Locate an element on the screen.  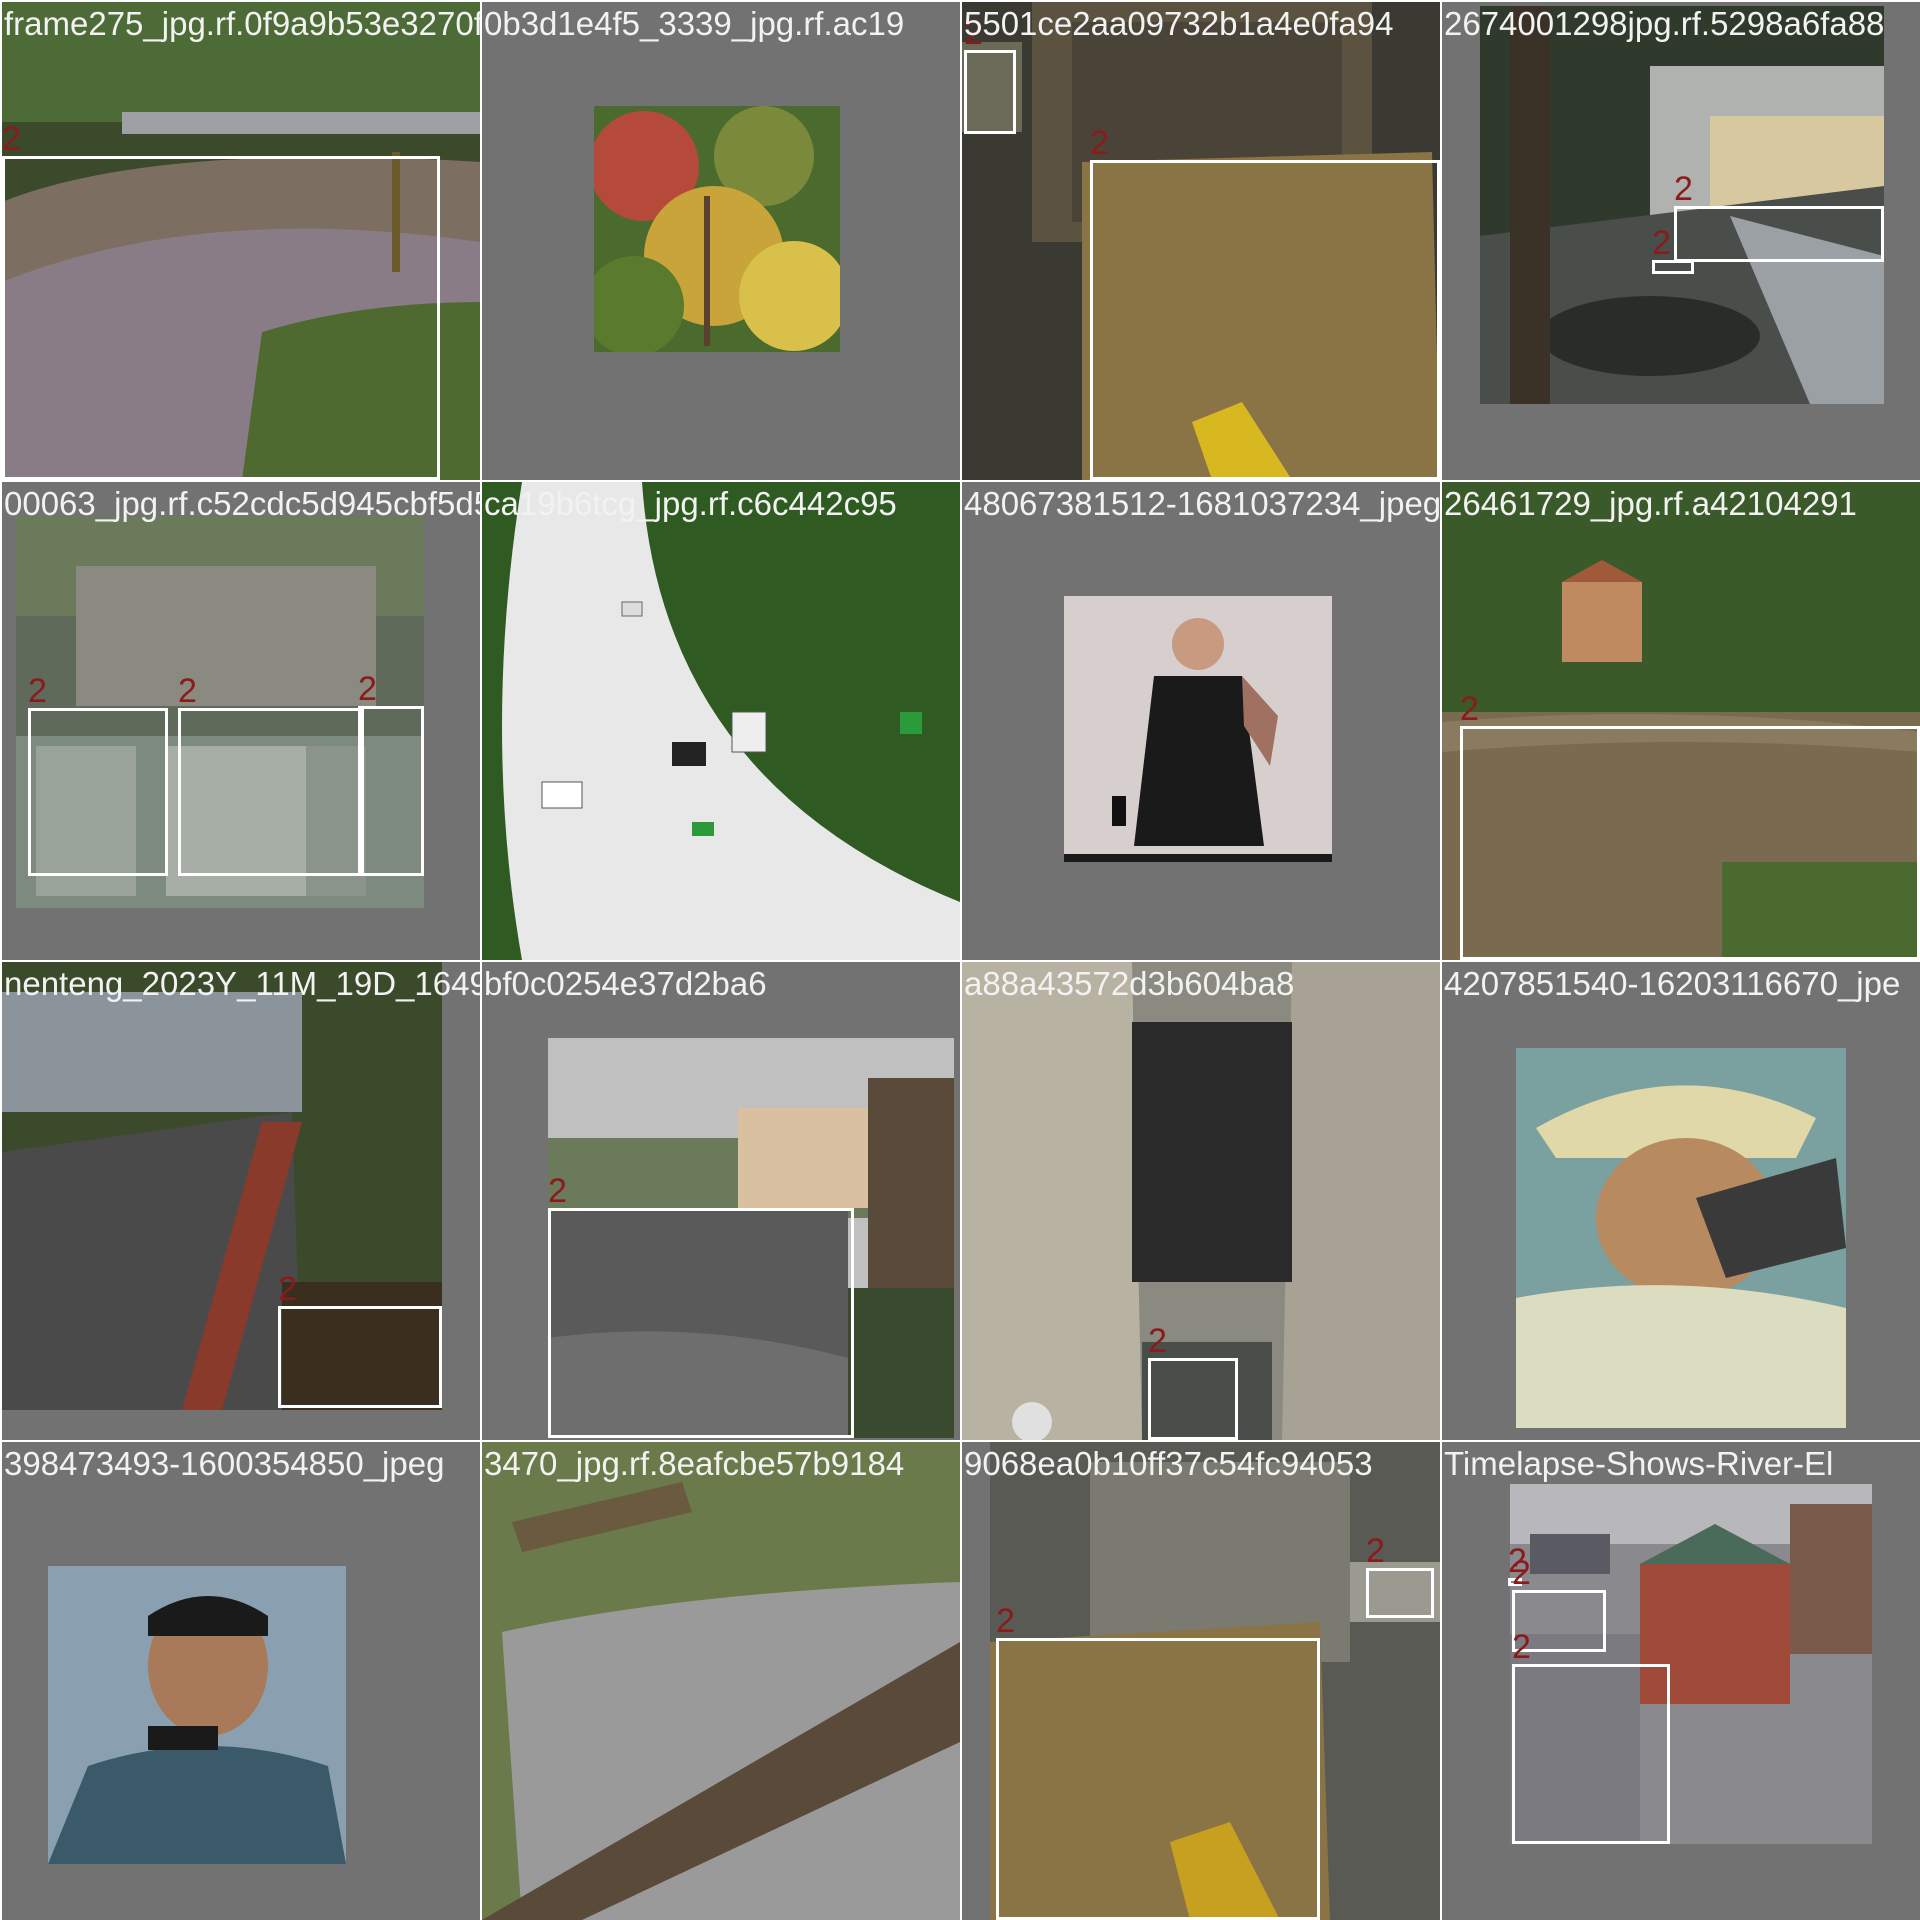
tile-15: 2 2 9068ea0b10ff37c54fc94053 is located at coordinates (1201, 1681).